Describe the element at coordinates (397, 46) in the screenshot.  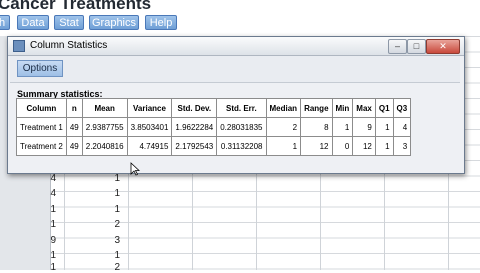
I see `minimize-icon: –` at that location.